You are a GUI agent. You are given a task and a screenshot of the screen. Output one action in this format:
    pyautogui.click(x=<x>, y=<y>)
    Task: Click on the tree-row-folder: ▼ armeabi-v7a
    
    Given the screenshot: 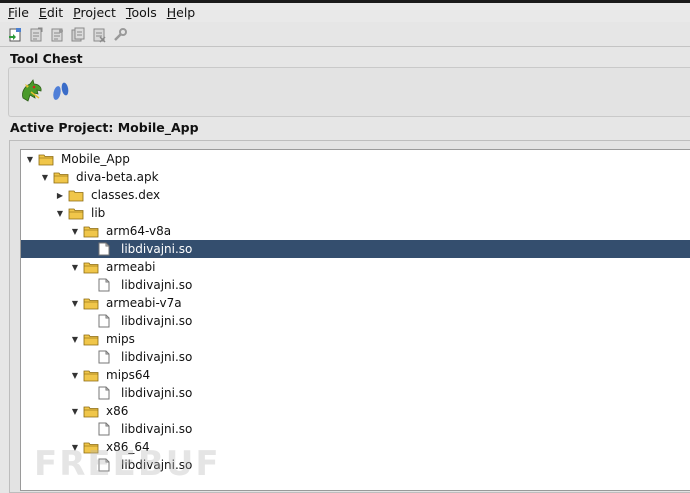 What is the action you would take?
    pyautogui.click(x=127, y=303)
    